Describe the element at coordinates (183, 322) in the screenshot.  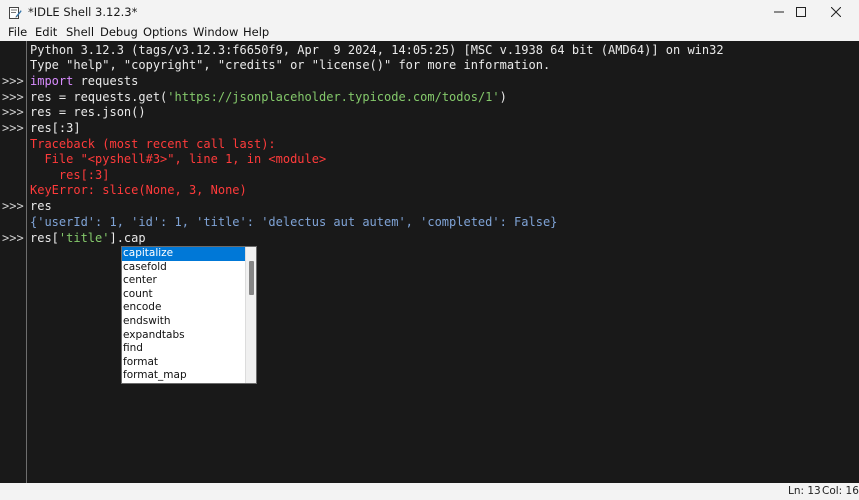
I see `autocomplete-item: endswith` at that location.